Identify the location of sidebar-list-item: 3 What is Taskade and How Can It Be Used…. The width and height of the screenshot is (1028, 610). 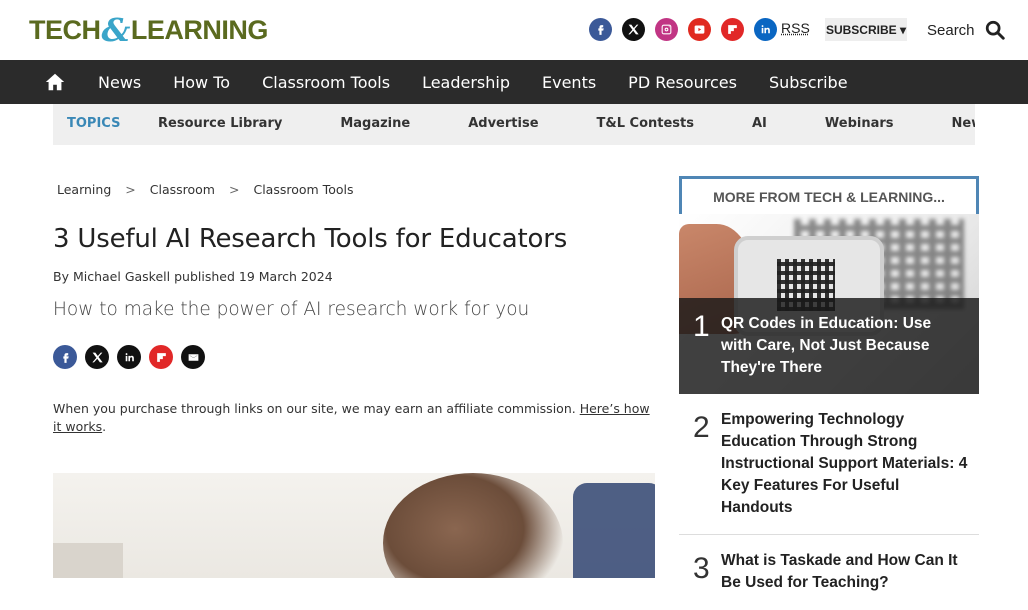
(829, 580).